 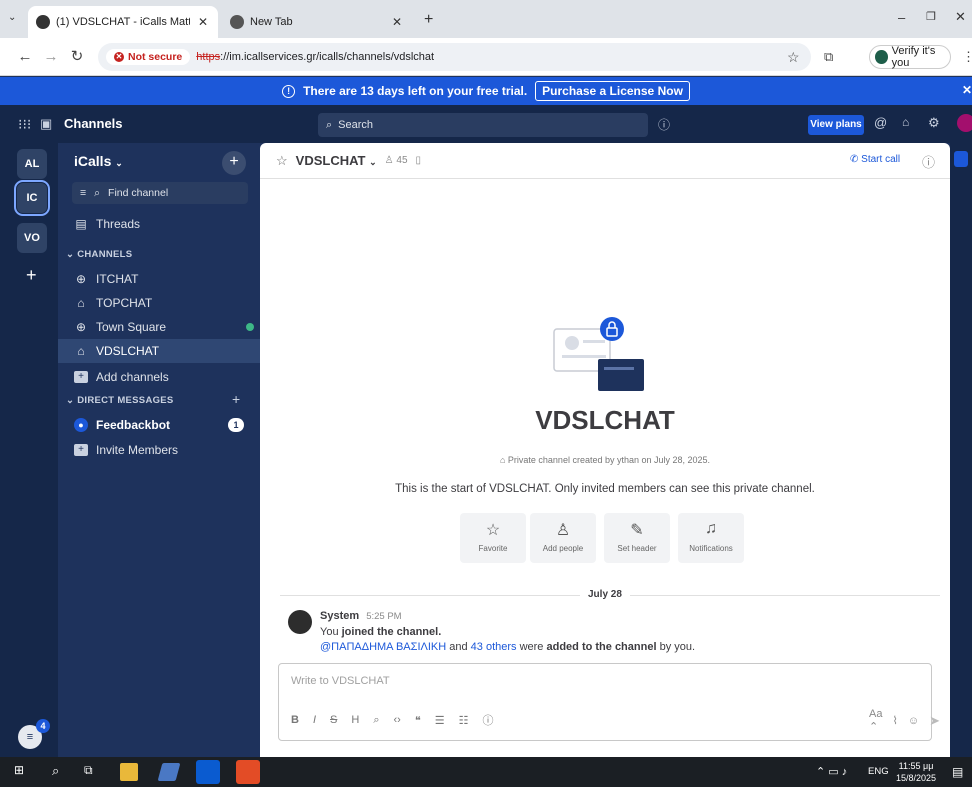 I want to click on url-scheme: https, so click(x=208, y=57).